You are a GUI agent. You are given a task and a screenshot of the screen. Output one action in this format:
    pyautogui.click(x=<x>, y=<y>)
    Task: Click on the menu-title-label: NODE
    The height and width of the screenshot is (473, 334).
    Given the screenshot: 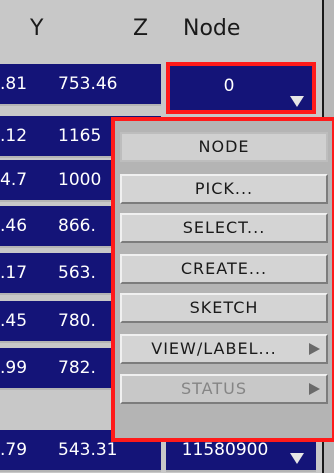 What is the action you would take?
    pyautogui.click(x=224, y=146)
    